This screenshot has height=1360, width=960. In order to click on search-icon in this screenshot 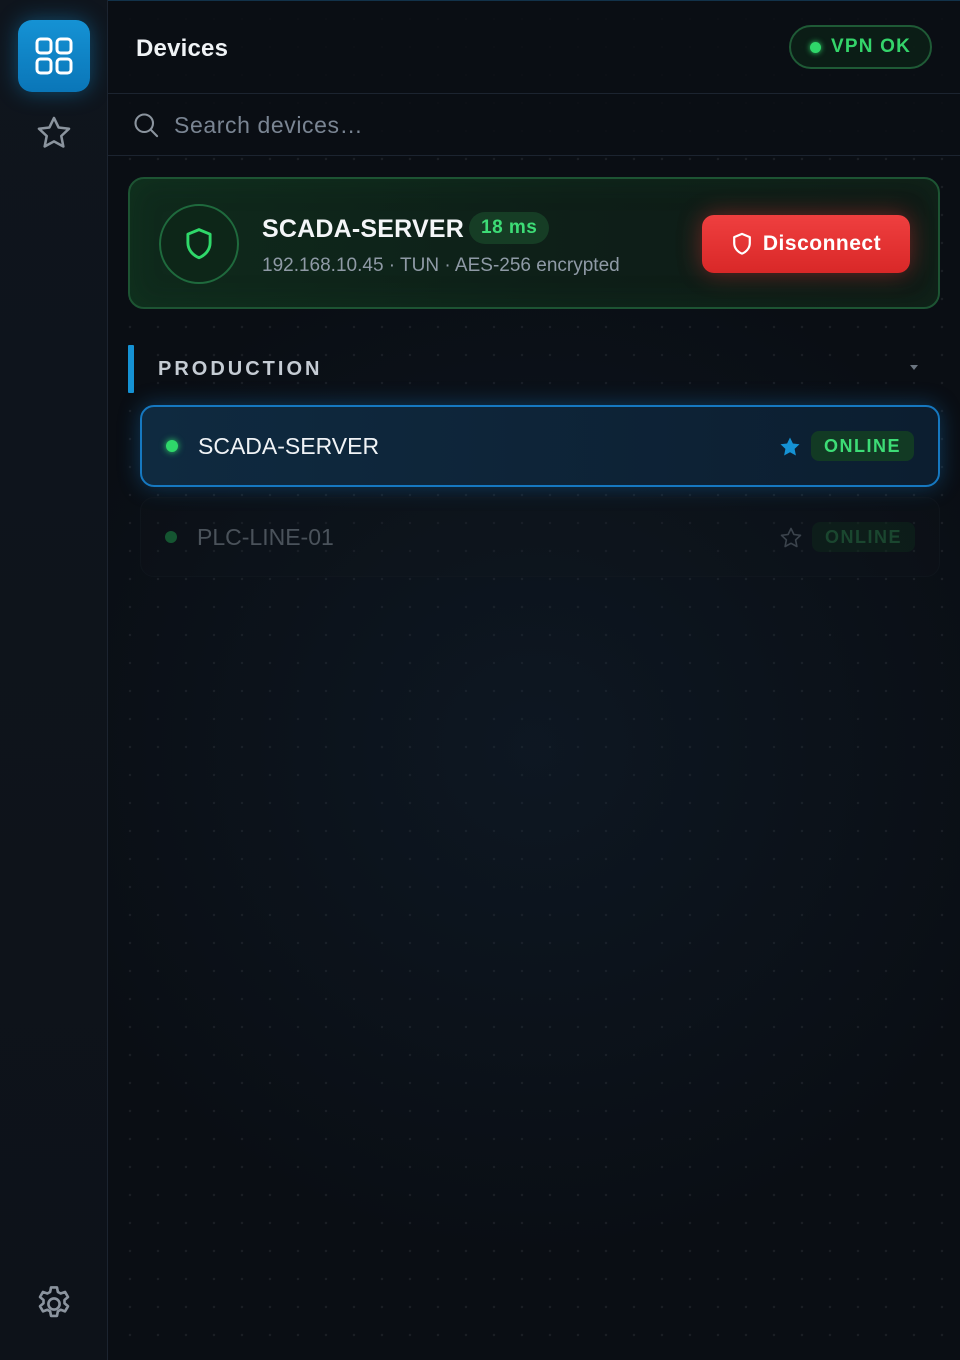, I will do `click(146, 125)`.